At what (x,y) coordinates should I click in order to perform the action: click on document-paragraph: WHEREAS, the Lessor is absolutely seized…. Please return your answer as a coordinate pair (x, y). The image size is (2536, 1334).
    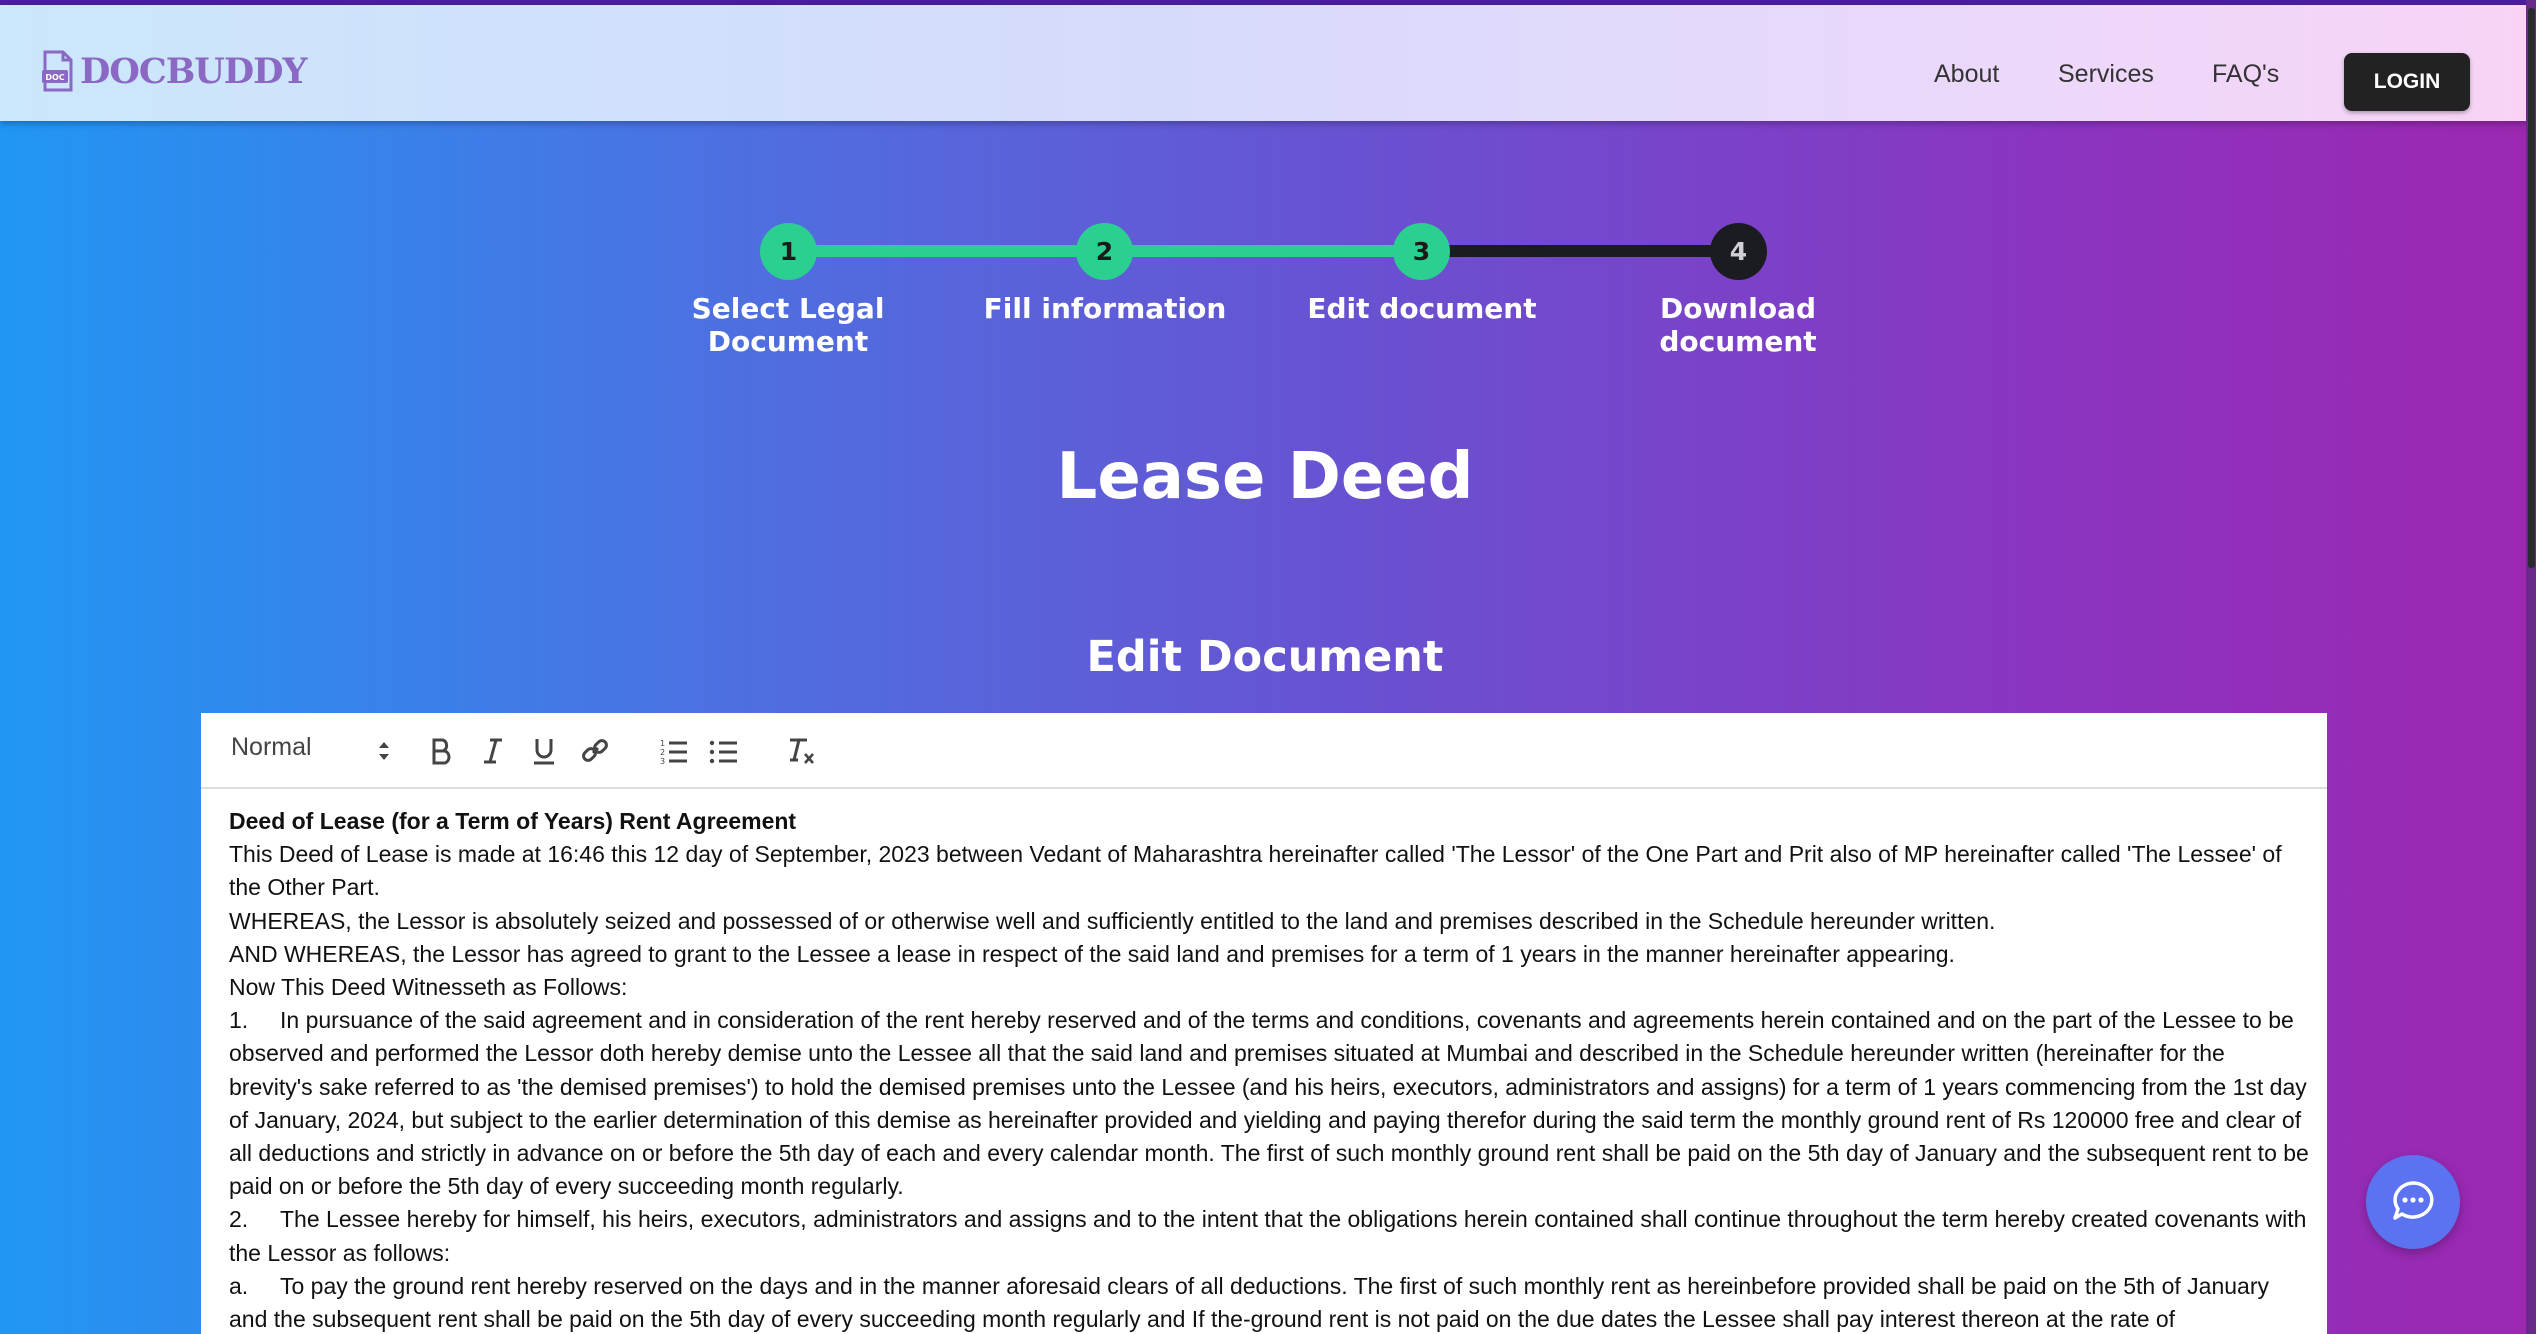
    Looking at the image, I should click on (1112, 920).